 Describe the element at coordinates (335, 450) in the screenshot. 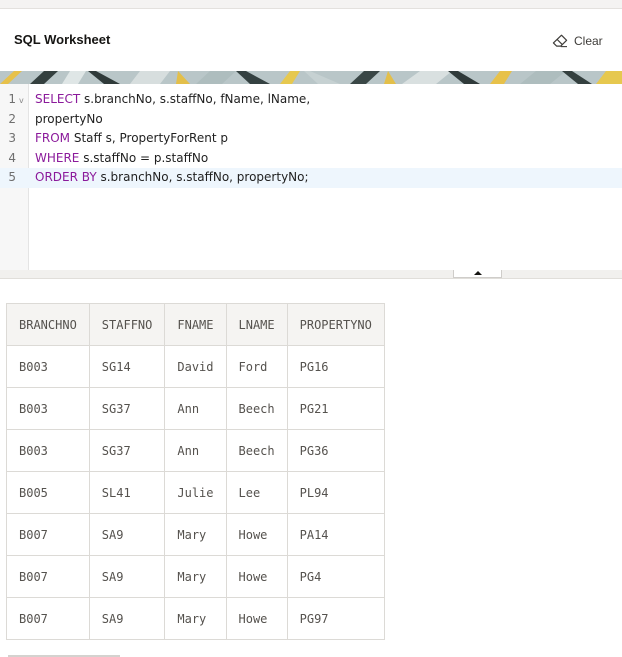

I see `table-cell: PG36` at that location.